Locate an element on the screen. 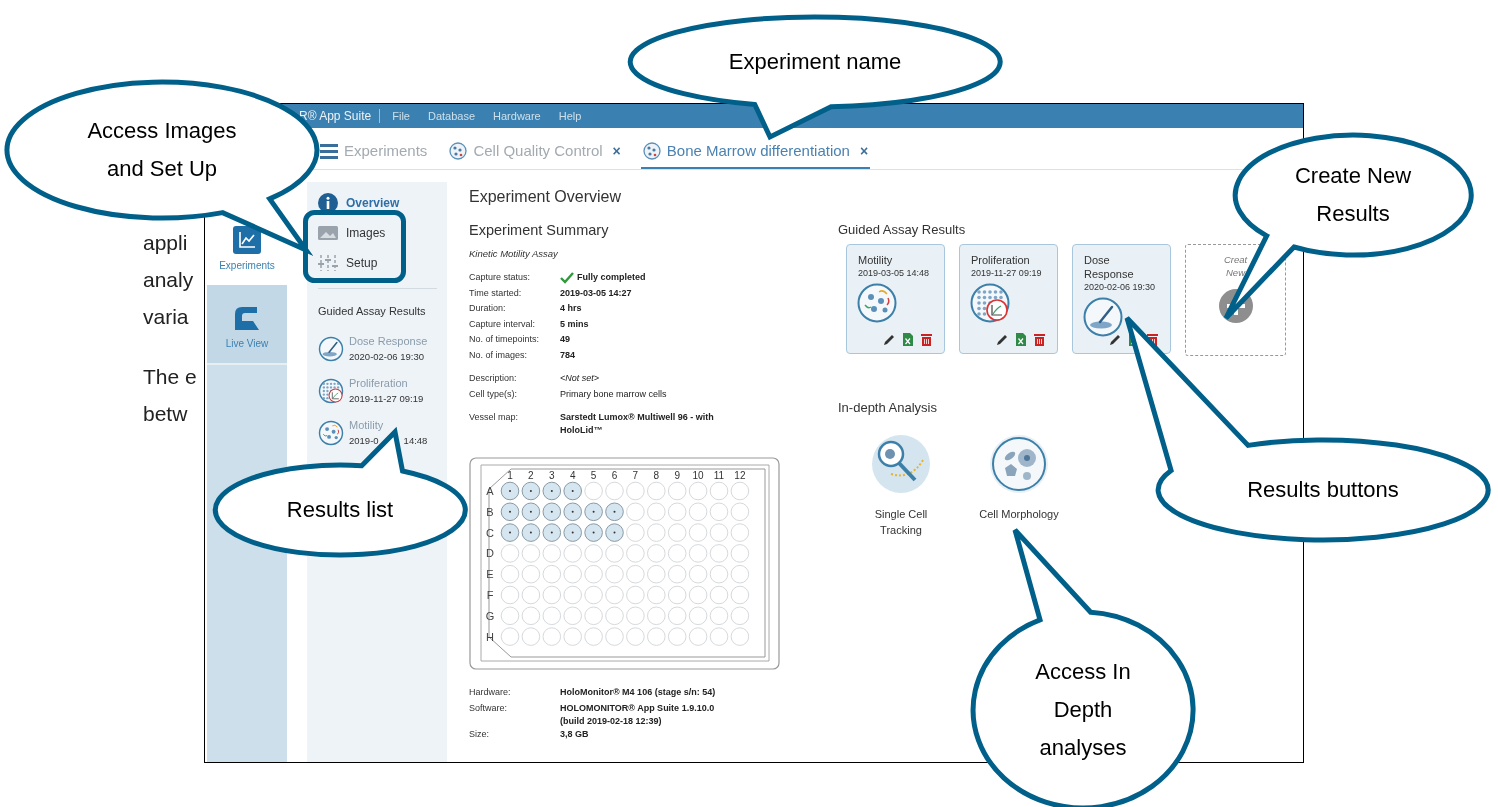  field-value: HOLOMONITOR® App Suite 1.9.10.0 (build 2019-02-18 12:39) is located at coordinates (638, 714).